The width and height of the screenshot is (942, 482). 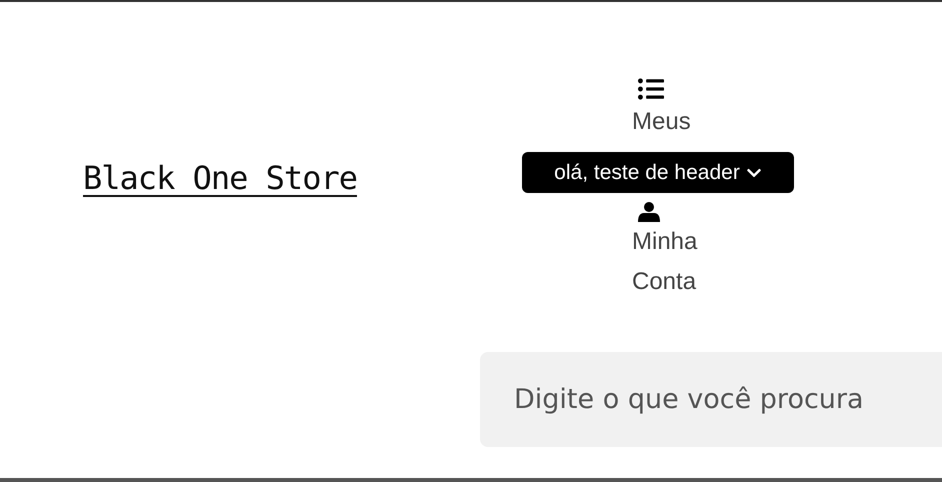 What do you see at coordinates (711, 399) in the screenshot?
I see `search-field: Digite o que você procura` at bounding box center [711, 399].